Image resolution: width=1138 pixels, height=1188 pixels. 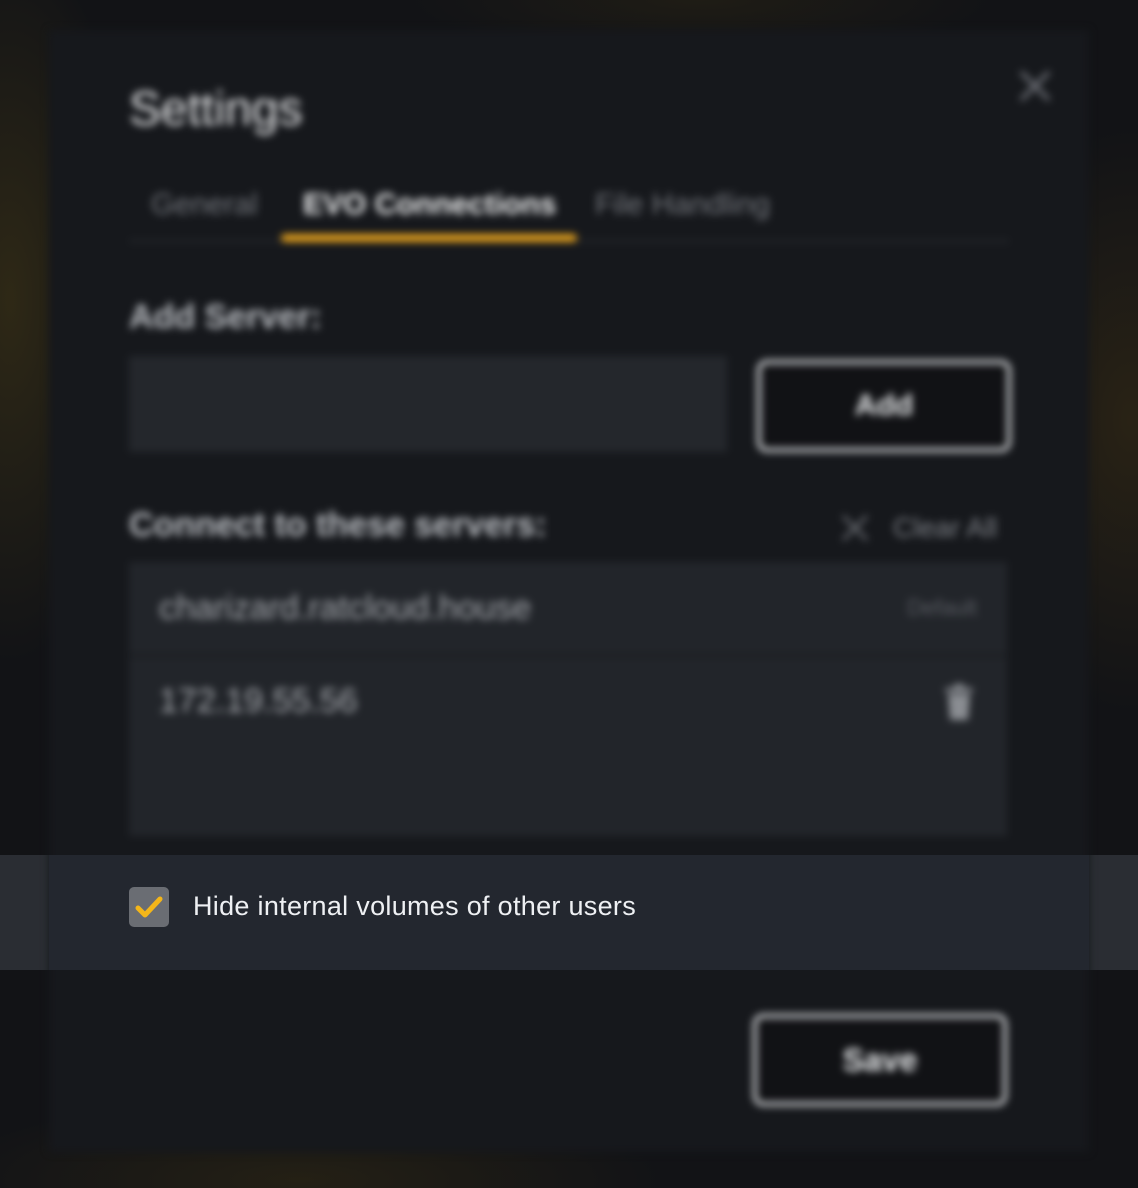 I want to click on tab-general: General, so click(x=204, y=205).